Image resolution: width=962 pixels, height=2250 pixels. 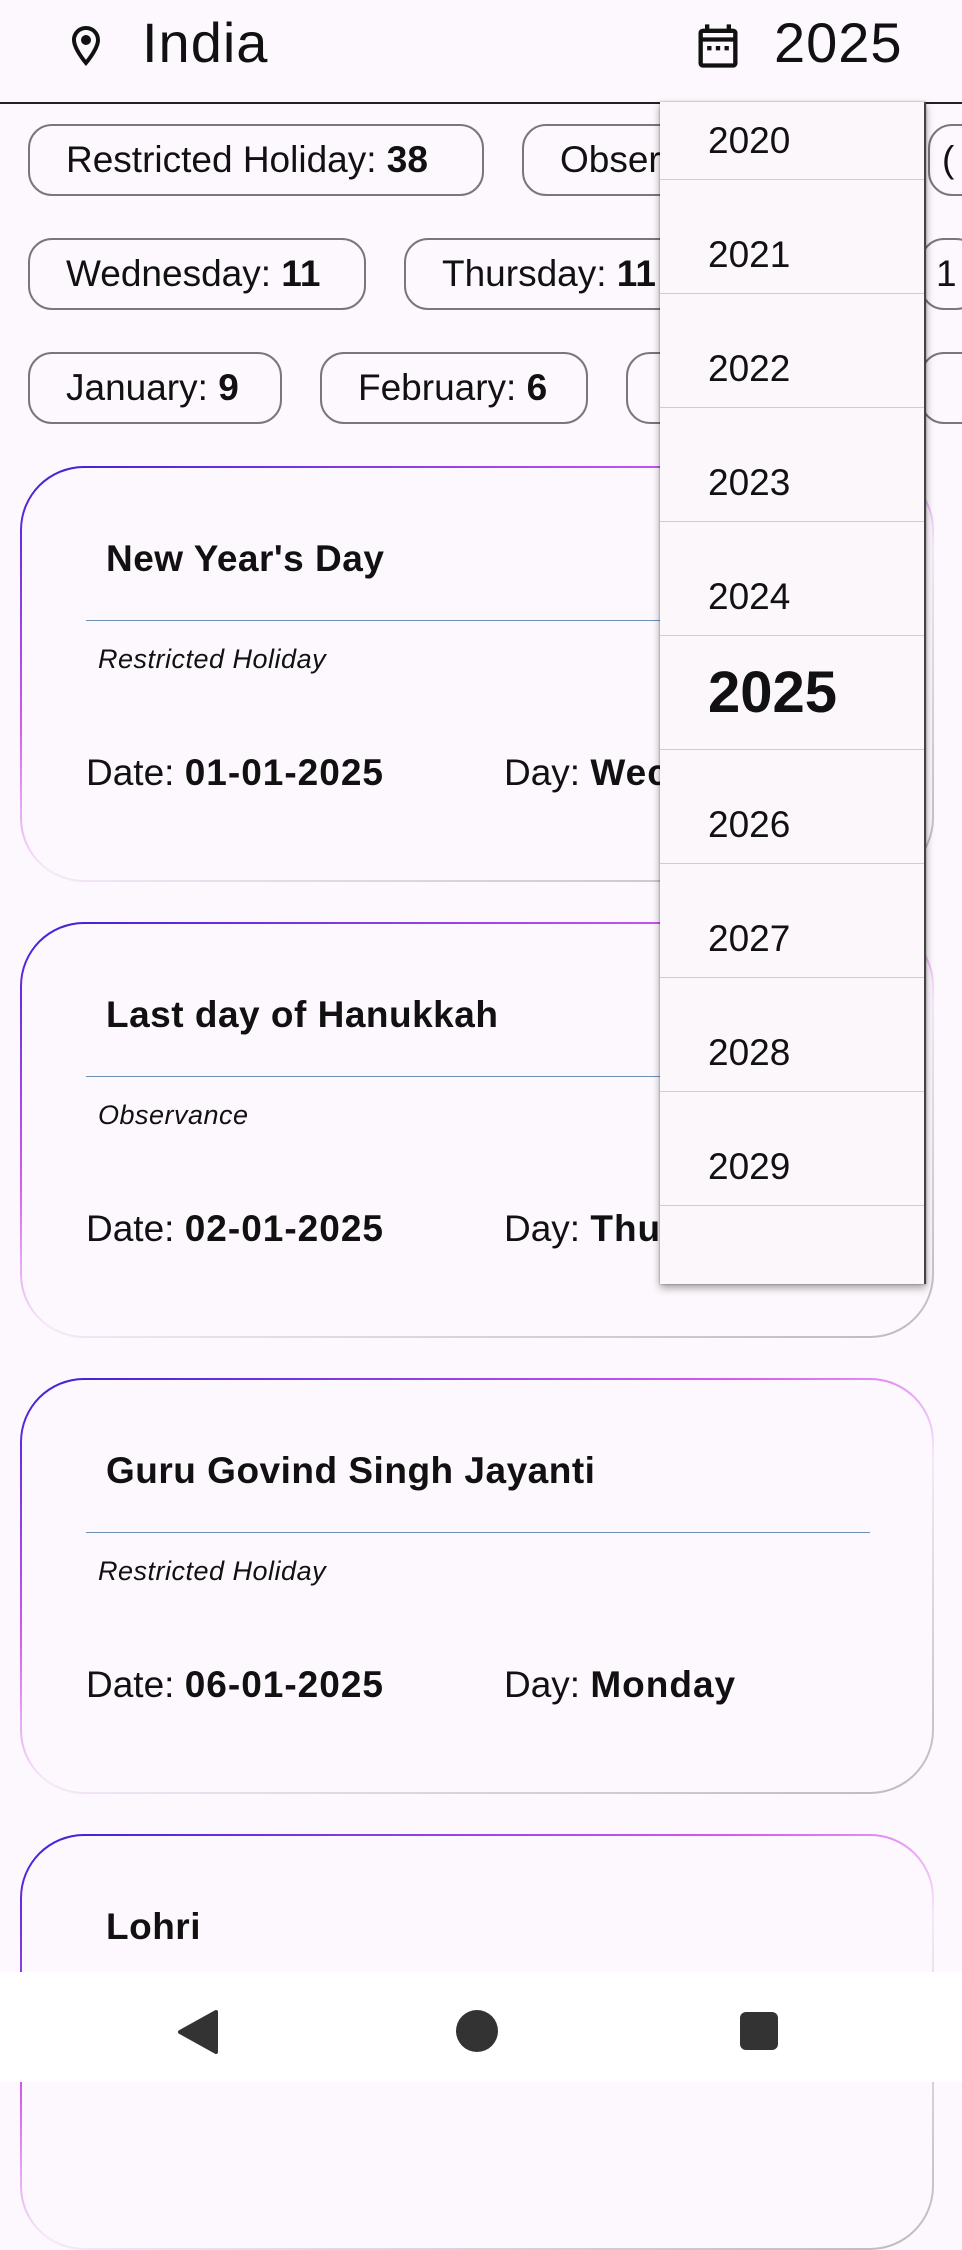 I want to click on holiday-title: Lohri, so click(x=153, y=1926).